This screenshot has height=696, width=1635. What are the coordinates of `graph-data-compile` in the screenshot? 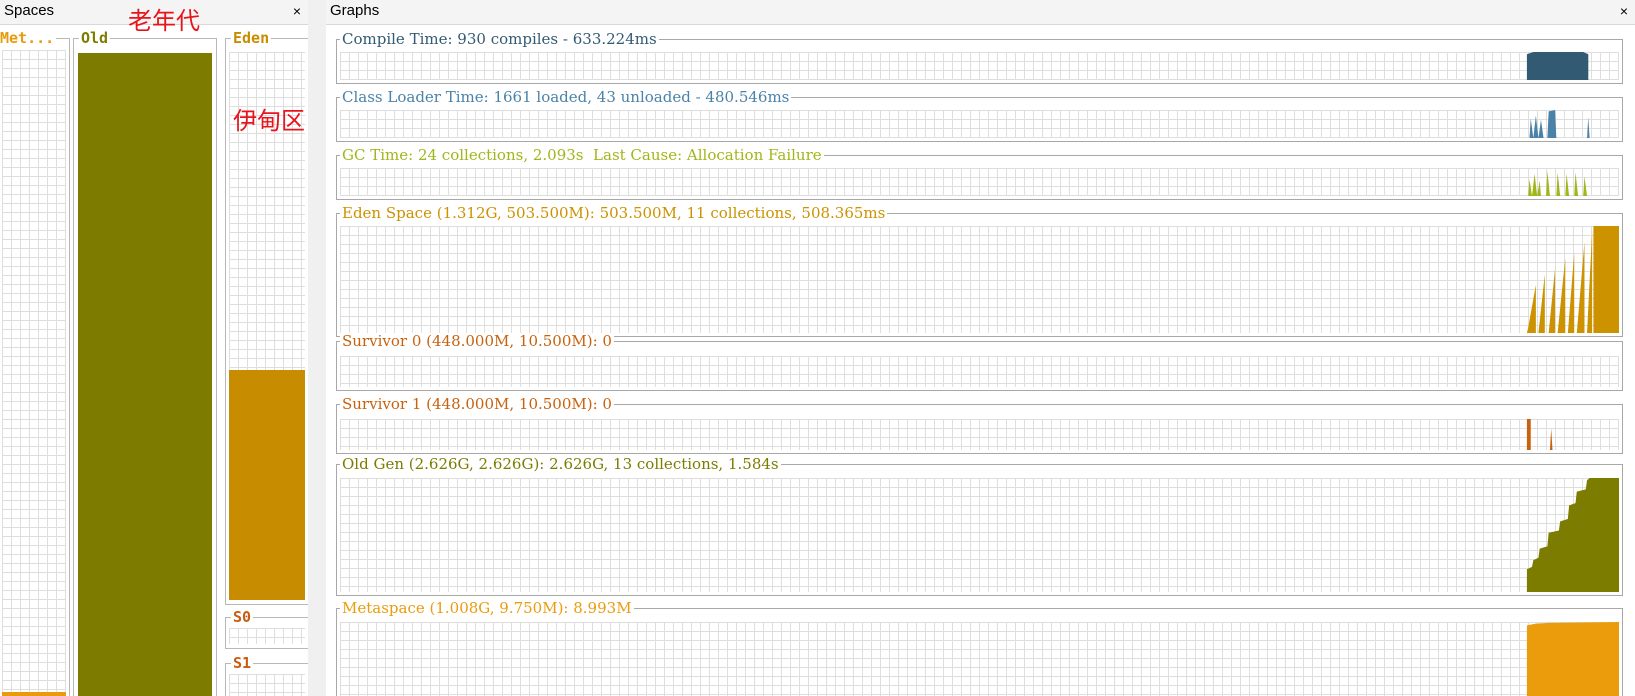 It's located at (1557, 66).